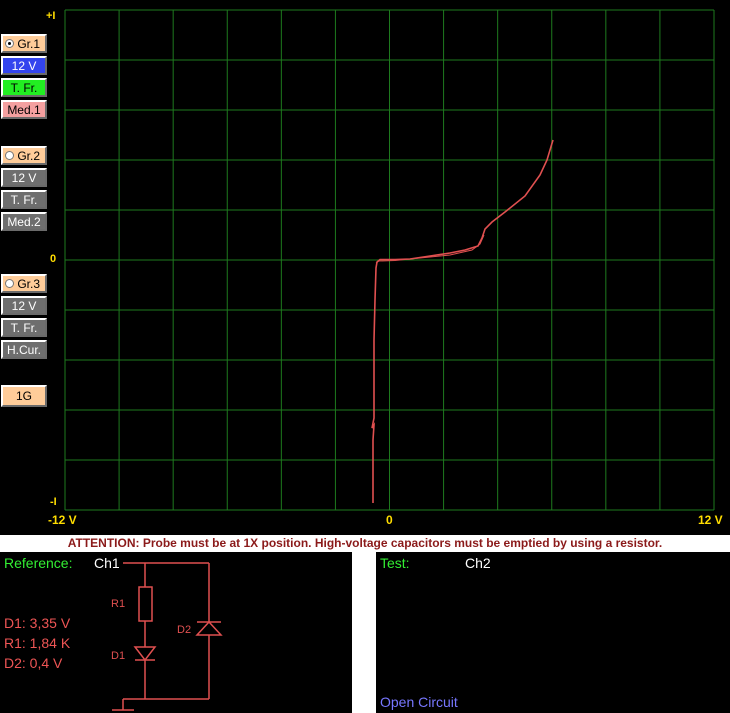 This screenshot has width=730, height=713. I want to click on group-2-med-button: Med.2, so click(24, 221).